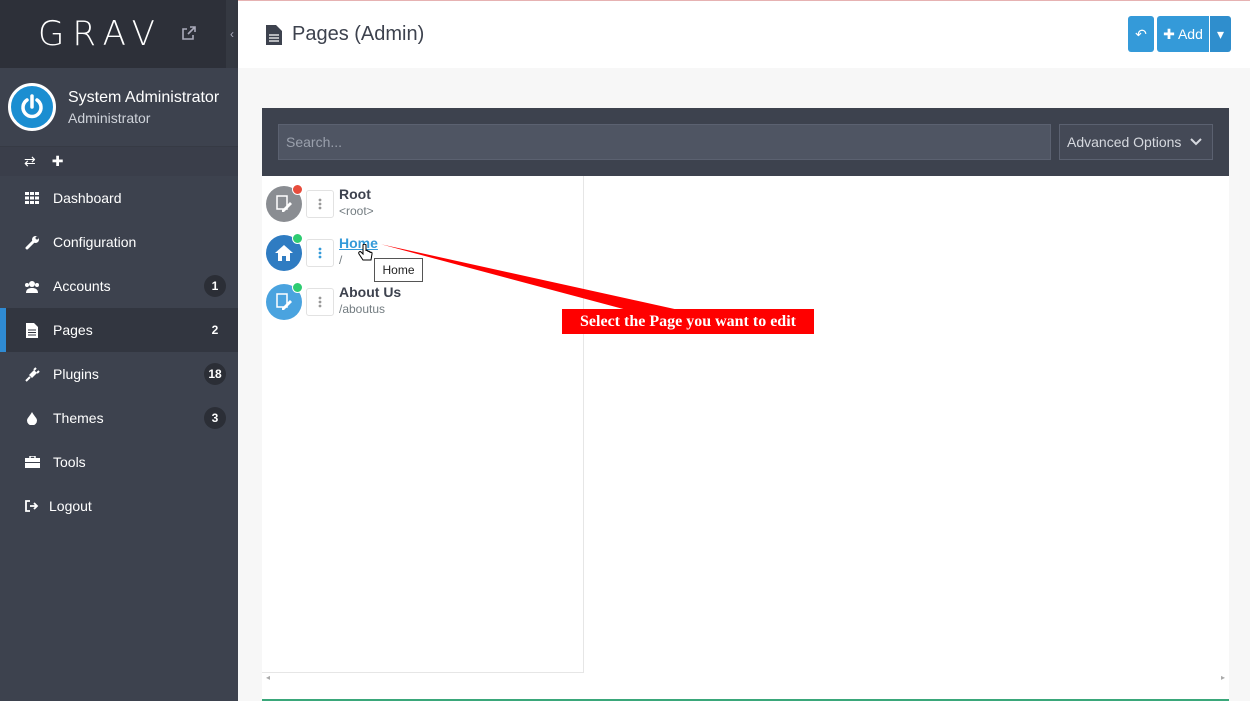  Describe the element at coordinates (1196, 142) in the screenshot. I see `chevron-down-icon` at that location.